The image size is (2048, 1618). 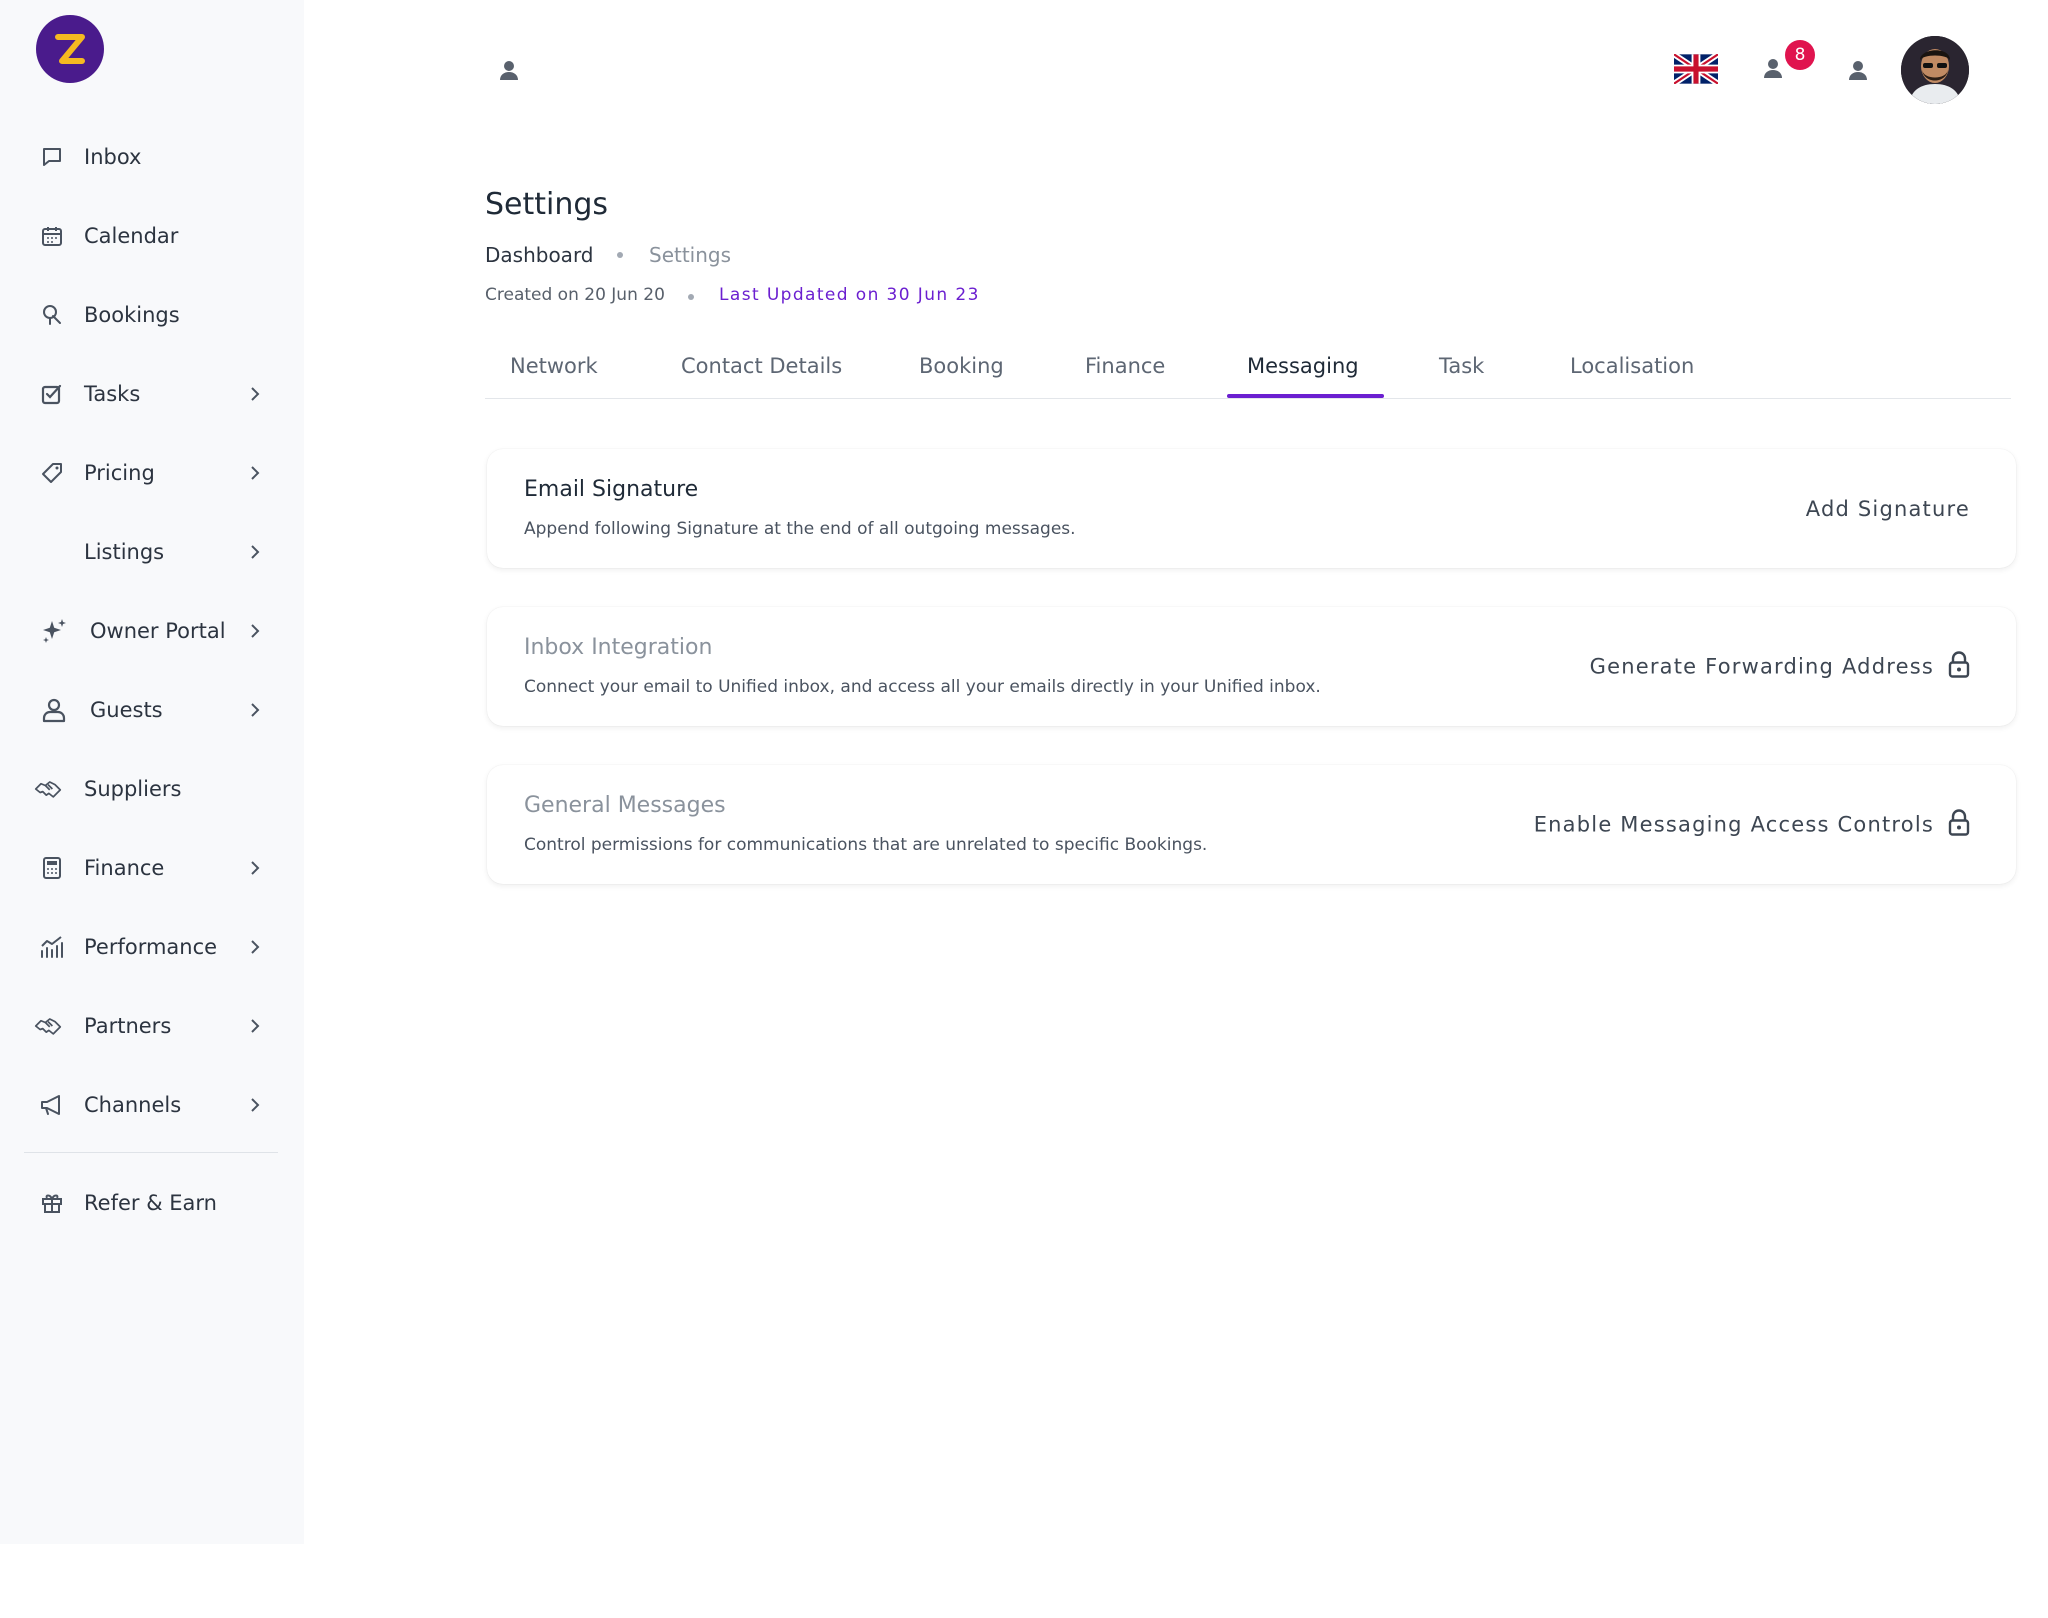 I want to click on tag-icon, so click(x=52, y=473).